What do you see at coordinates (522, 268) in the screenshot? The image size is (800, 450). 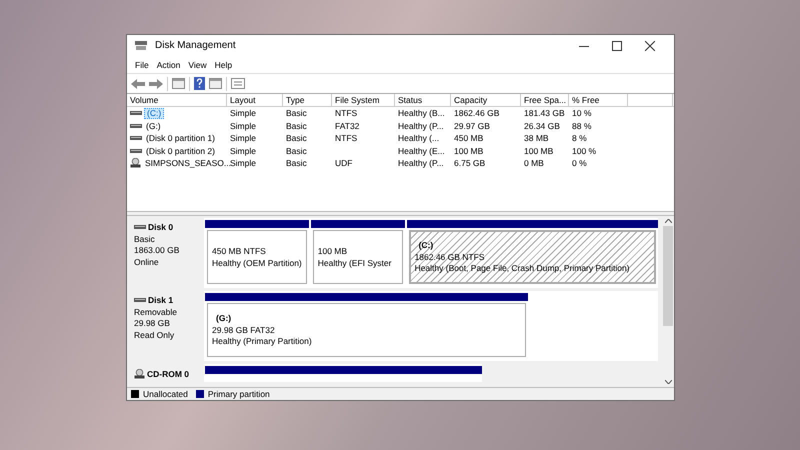 I see `partition-info: Healthy (Boot, Page File, Crash Dump, Primary Partition)` at bounding box center [522, 268].